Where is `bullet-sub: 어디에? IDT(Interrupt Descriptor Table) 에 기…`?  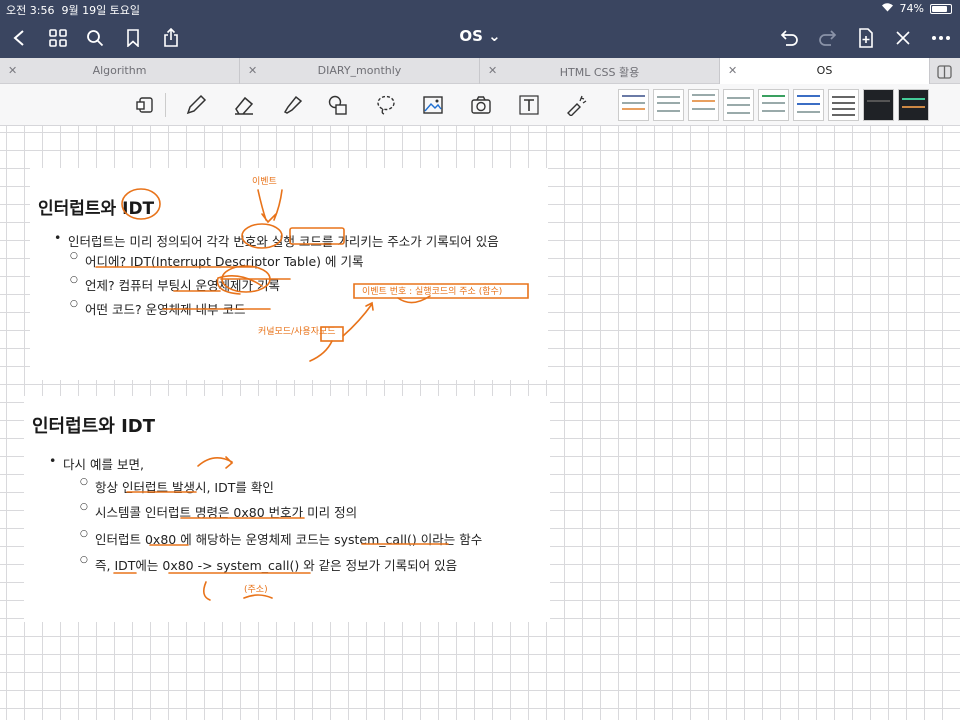
bullet-sub: 어디에? IDT(Interrupt Descriptor Table) 에 기… is located at coordinates (217, 260).